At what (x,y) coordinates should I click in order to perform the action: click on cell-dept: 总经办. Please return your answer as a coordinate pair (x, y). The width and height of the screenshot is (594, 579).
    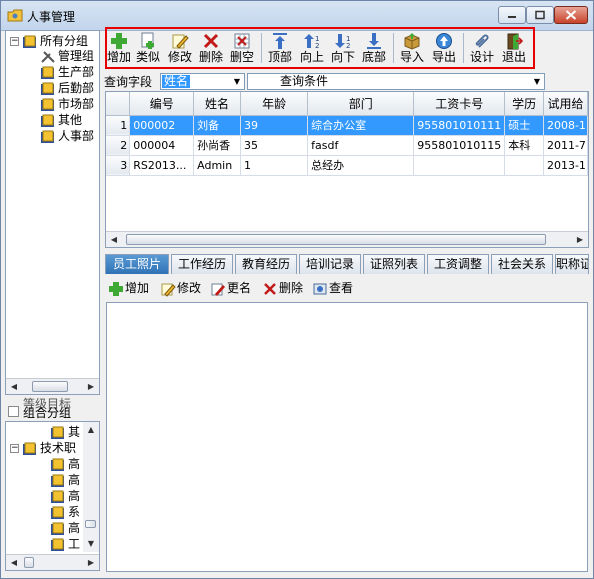
    Looking at the image, I should click on (361, 165).